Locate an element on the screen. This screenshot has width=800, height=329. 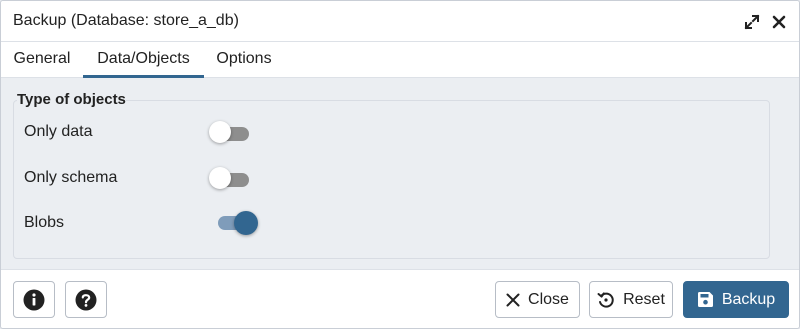
backup-button: Backup is located at coordinates (736, 299).